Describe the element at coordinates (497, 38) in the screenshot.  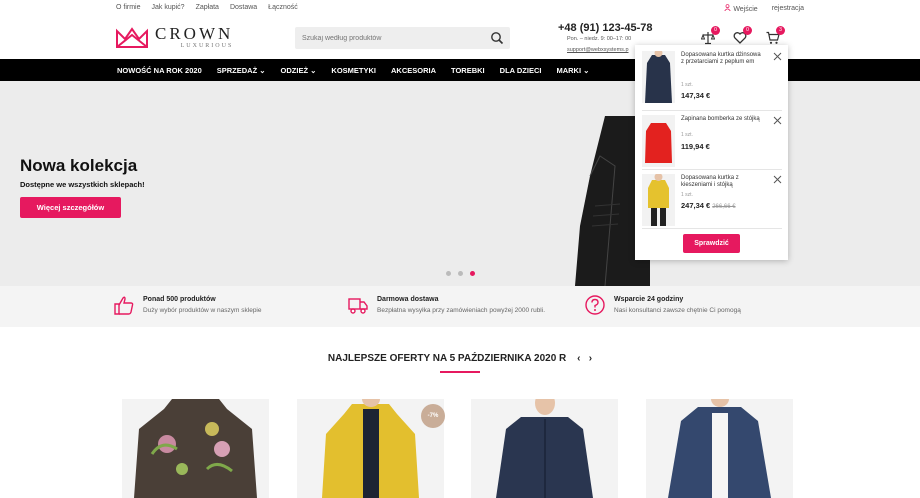
I see `search-icon` at that location.